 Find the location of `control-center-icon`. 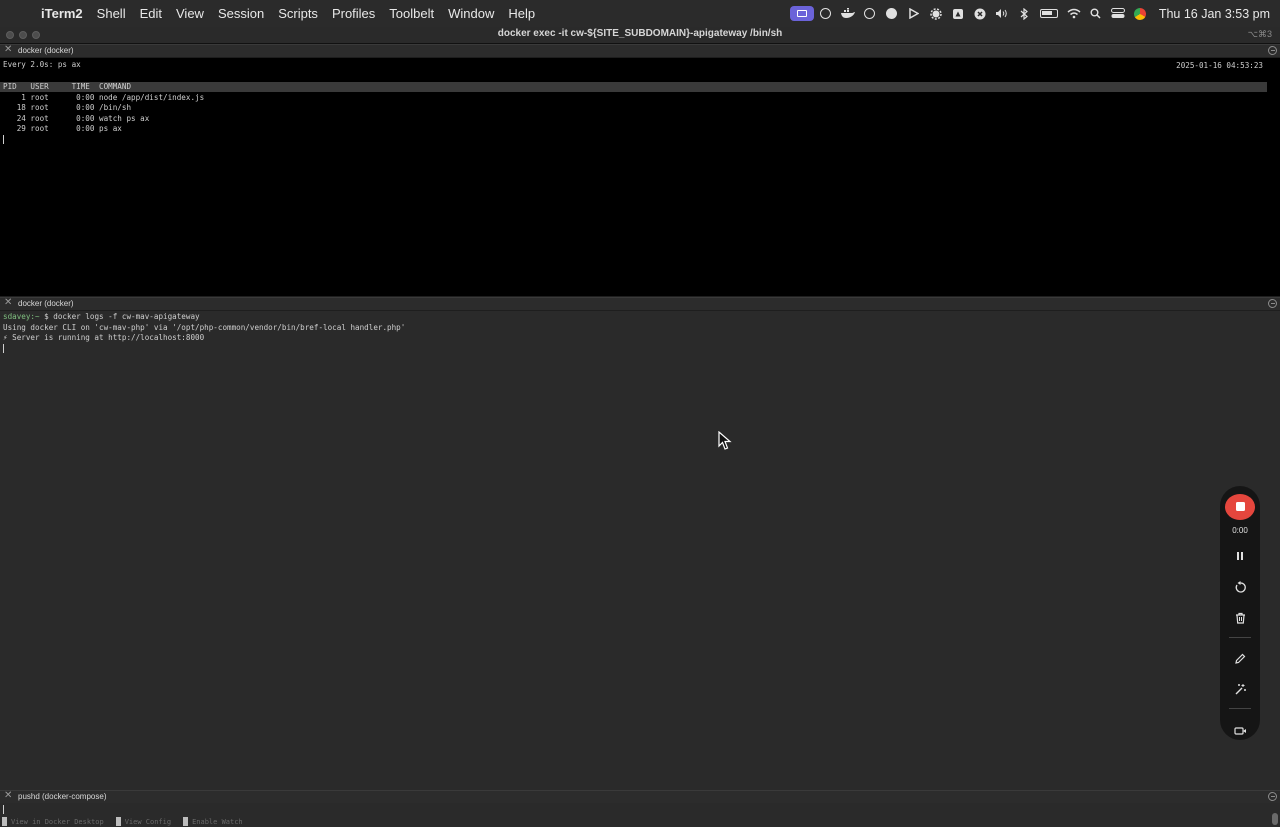

control-center-icon is located at coordinates (1118, 13).